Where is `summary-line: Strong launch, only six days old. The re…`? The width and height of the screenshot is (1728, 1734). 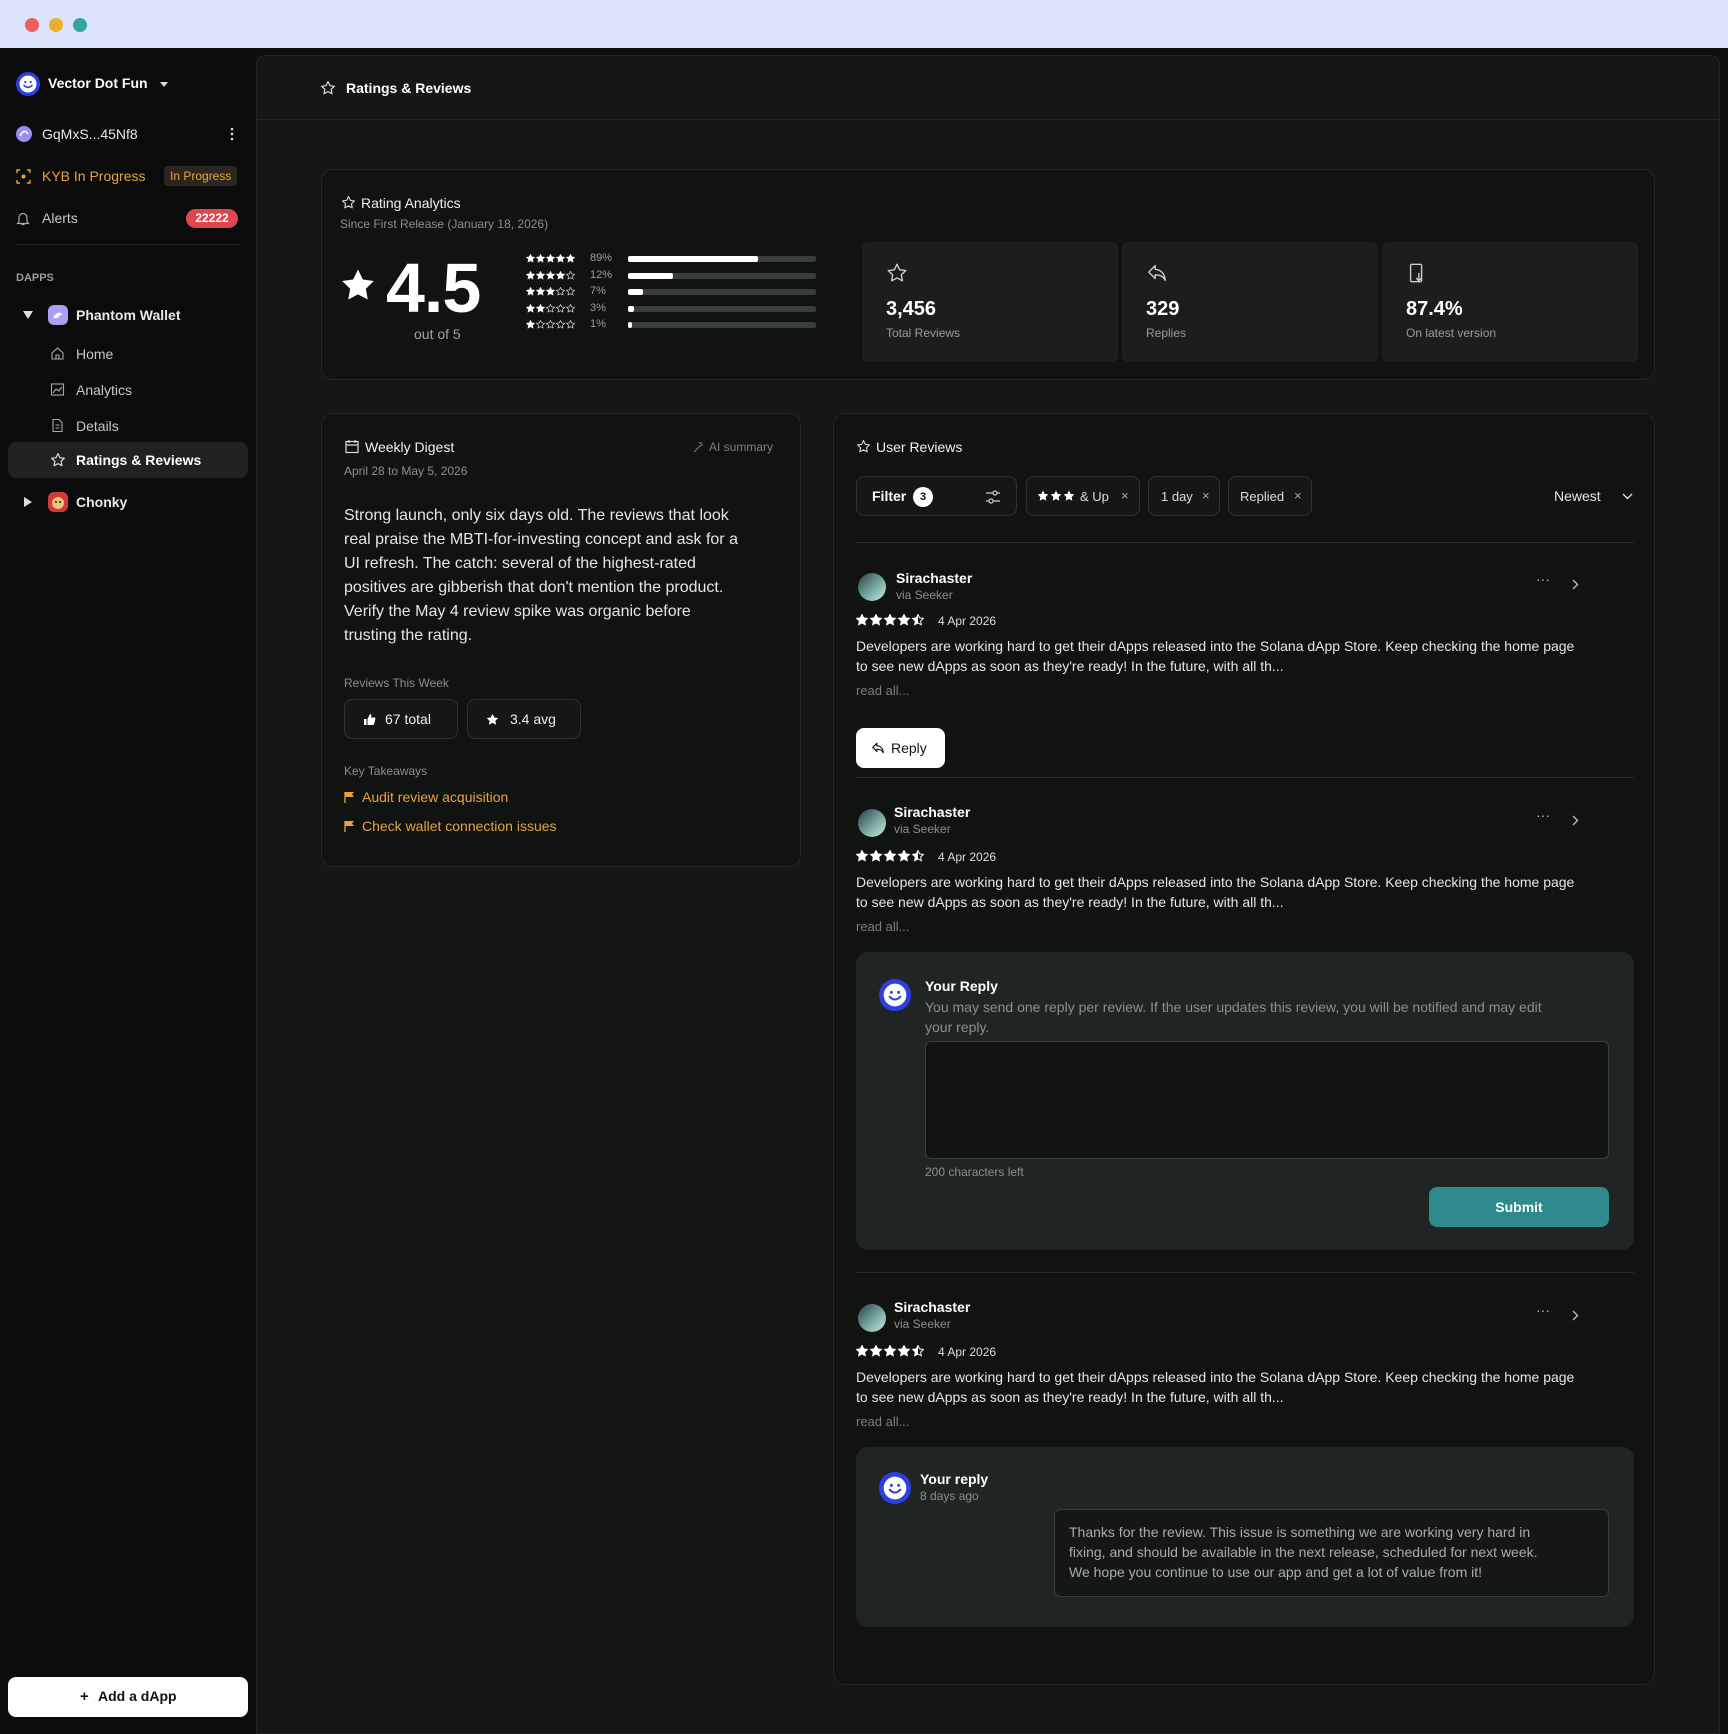 summary-line: Strong launch, only six days old. The re… is located at coordinates (536, 515).